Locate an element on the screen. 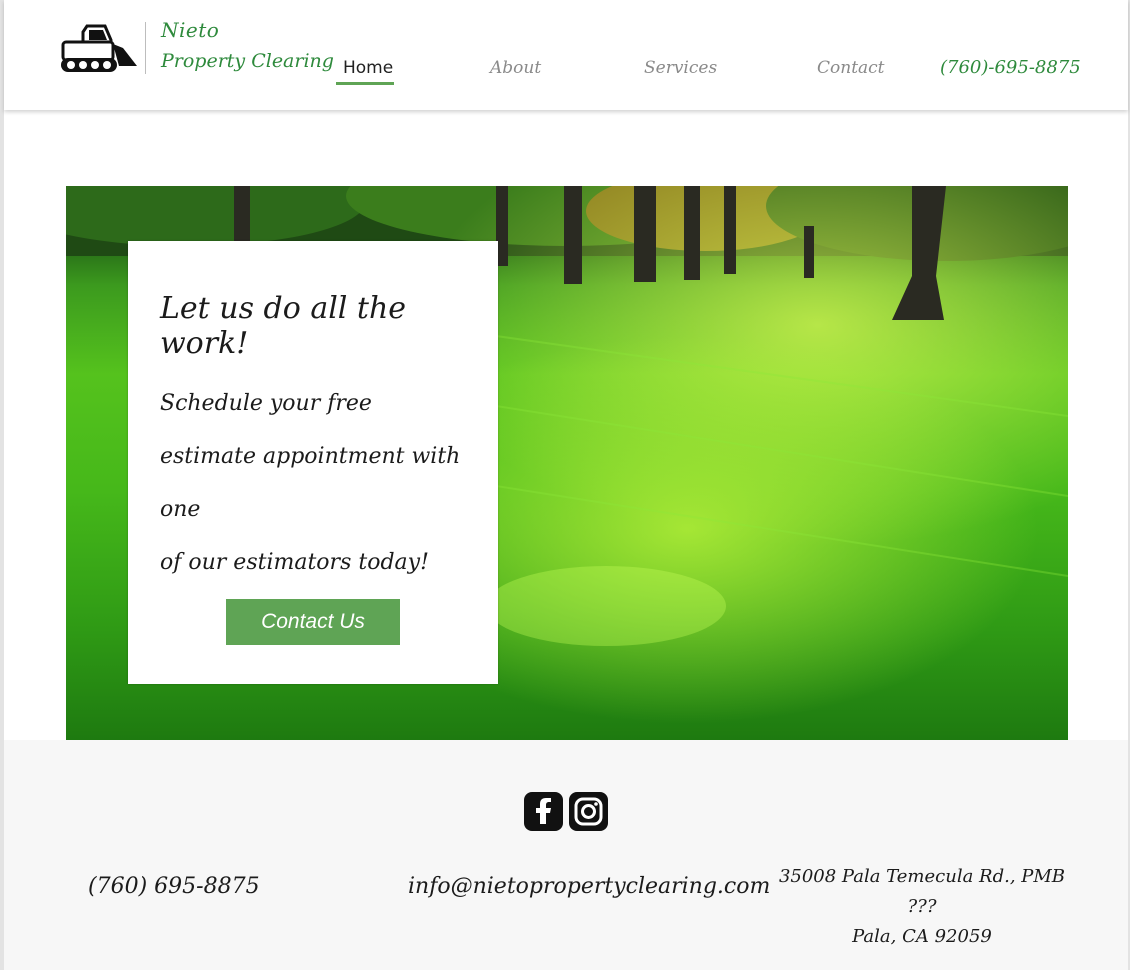 This screenshot has height=970, width=1130. nav-about: About is located at coordinates (515, 68).